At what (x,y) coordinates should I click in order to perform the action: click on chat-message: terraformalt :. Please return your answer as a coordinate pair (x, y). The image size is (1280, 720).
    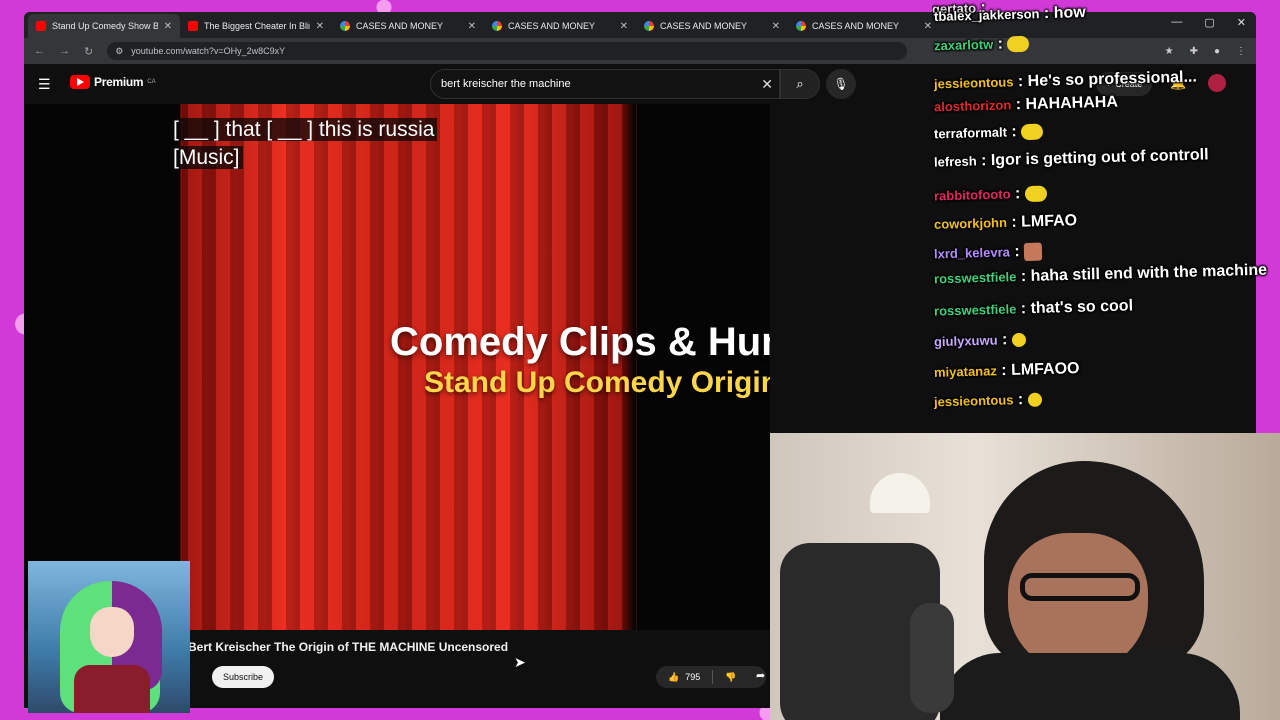
    Looking at the image, I should click on (989, 133).